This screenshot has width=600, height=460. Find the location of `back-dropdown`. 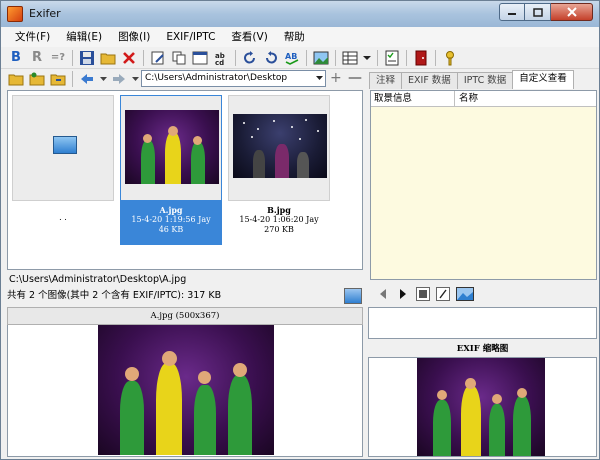

back-dropdown is located at coordinates (103, 79).